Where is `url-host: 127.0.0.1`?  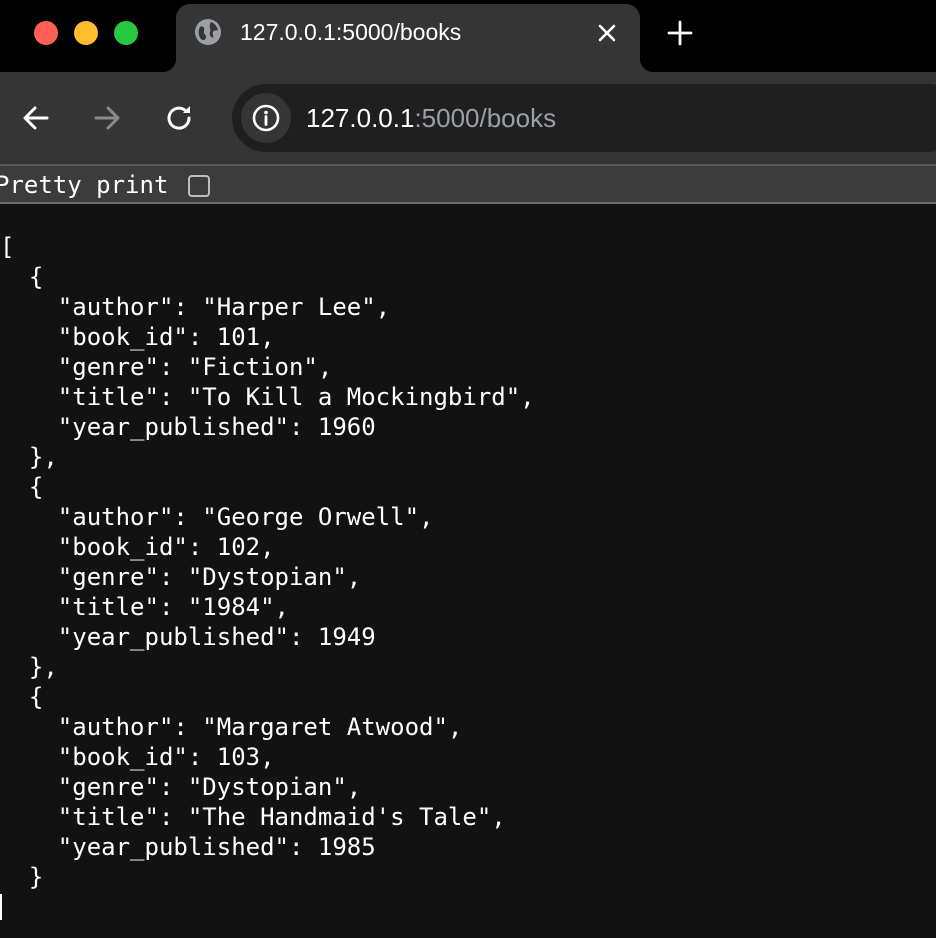
url-host: 127.0.0.1 is located at coordinates (360, 118).